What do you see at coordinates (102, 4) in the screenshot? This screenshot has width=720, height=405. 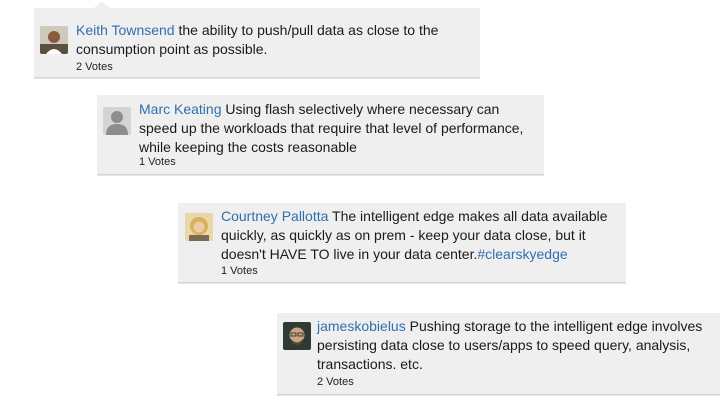 I see `card-pointer` at bounding box center [102, 4].